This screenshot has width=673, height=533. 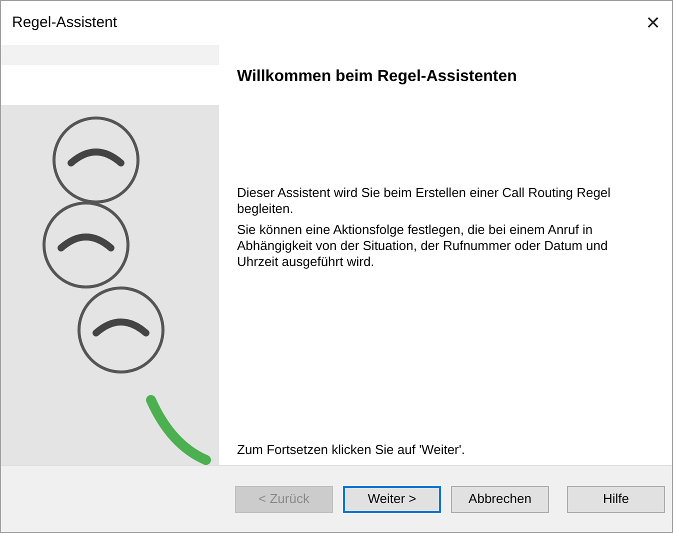 I want to click on wizard-button: Hilfe, so click(x=616, y=499).